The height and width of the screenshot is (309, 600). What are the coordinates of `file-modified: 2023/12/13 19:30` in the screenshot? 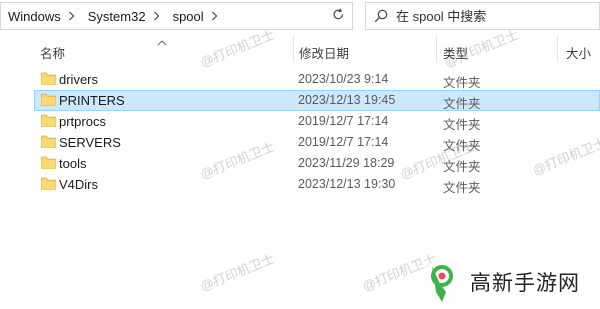 It's located at (347, 184).